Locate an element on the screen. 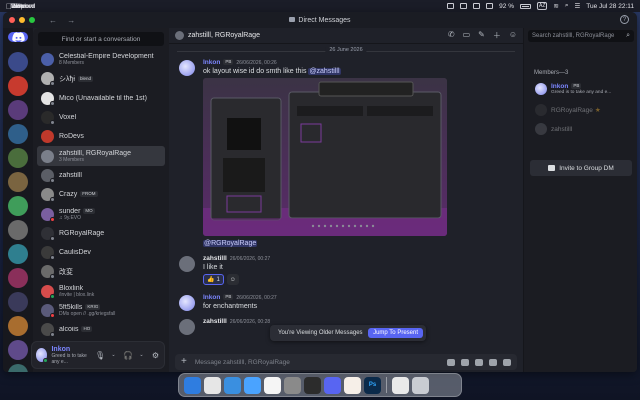  composer-placeholder: Message zahstilll, RGRoyalRage is located at coordinates (242, 362).